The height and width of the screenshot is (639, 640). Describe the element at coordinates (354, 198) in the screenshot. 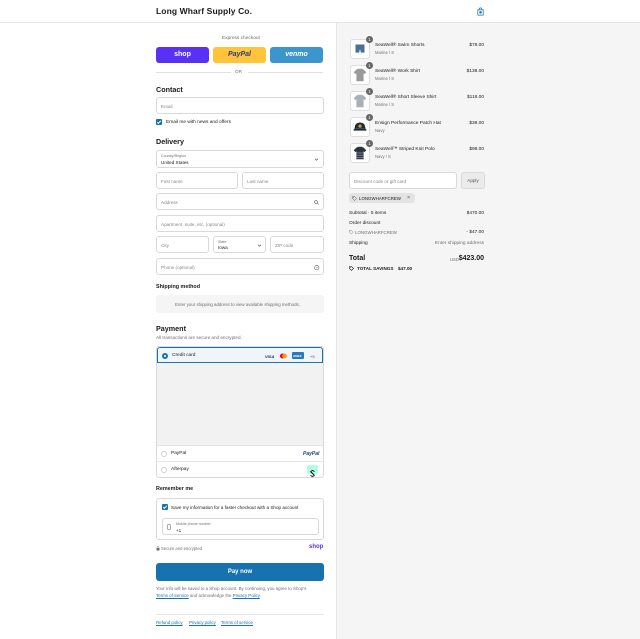

I see `tag-icon` at that location.